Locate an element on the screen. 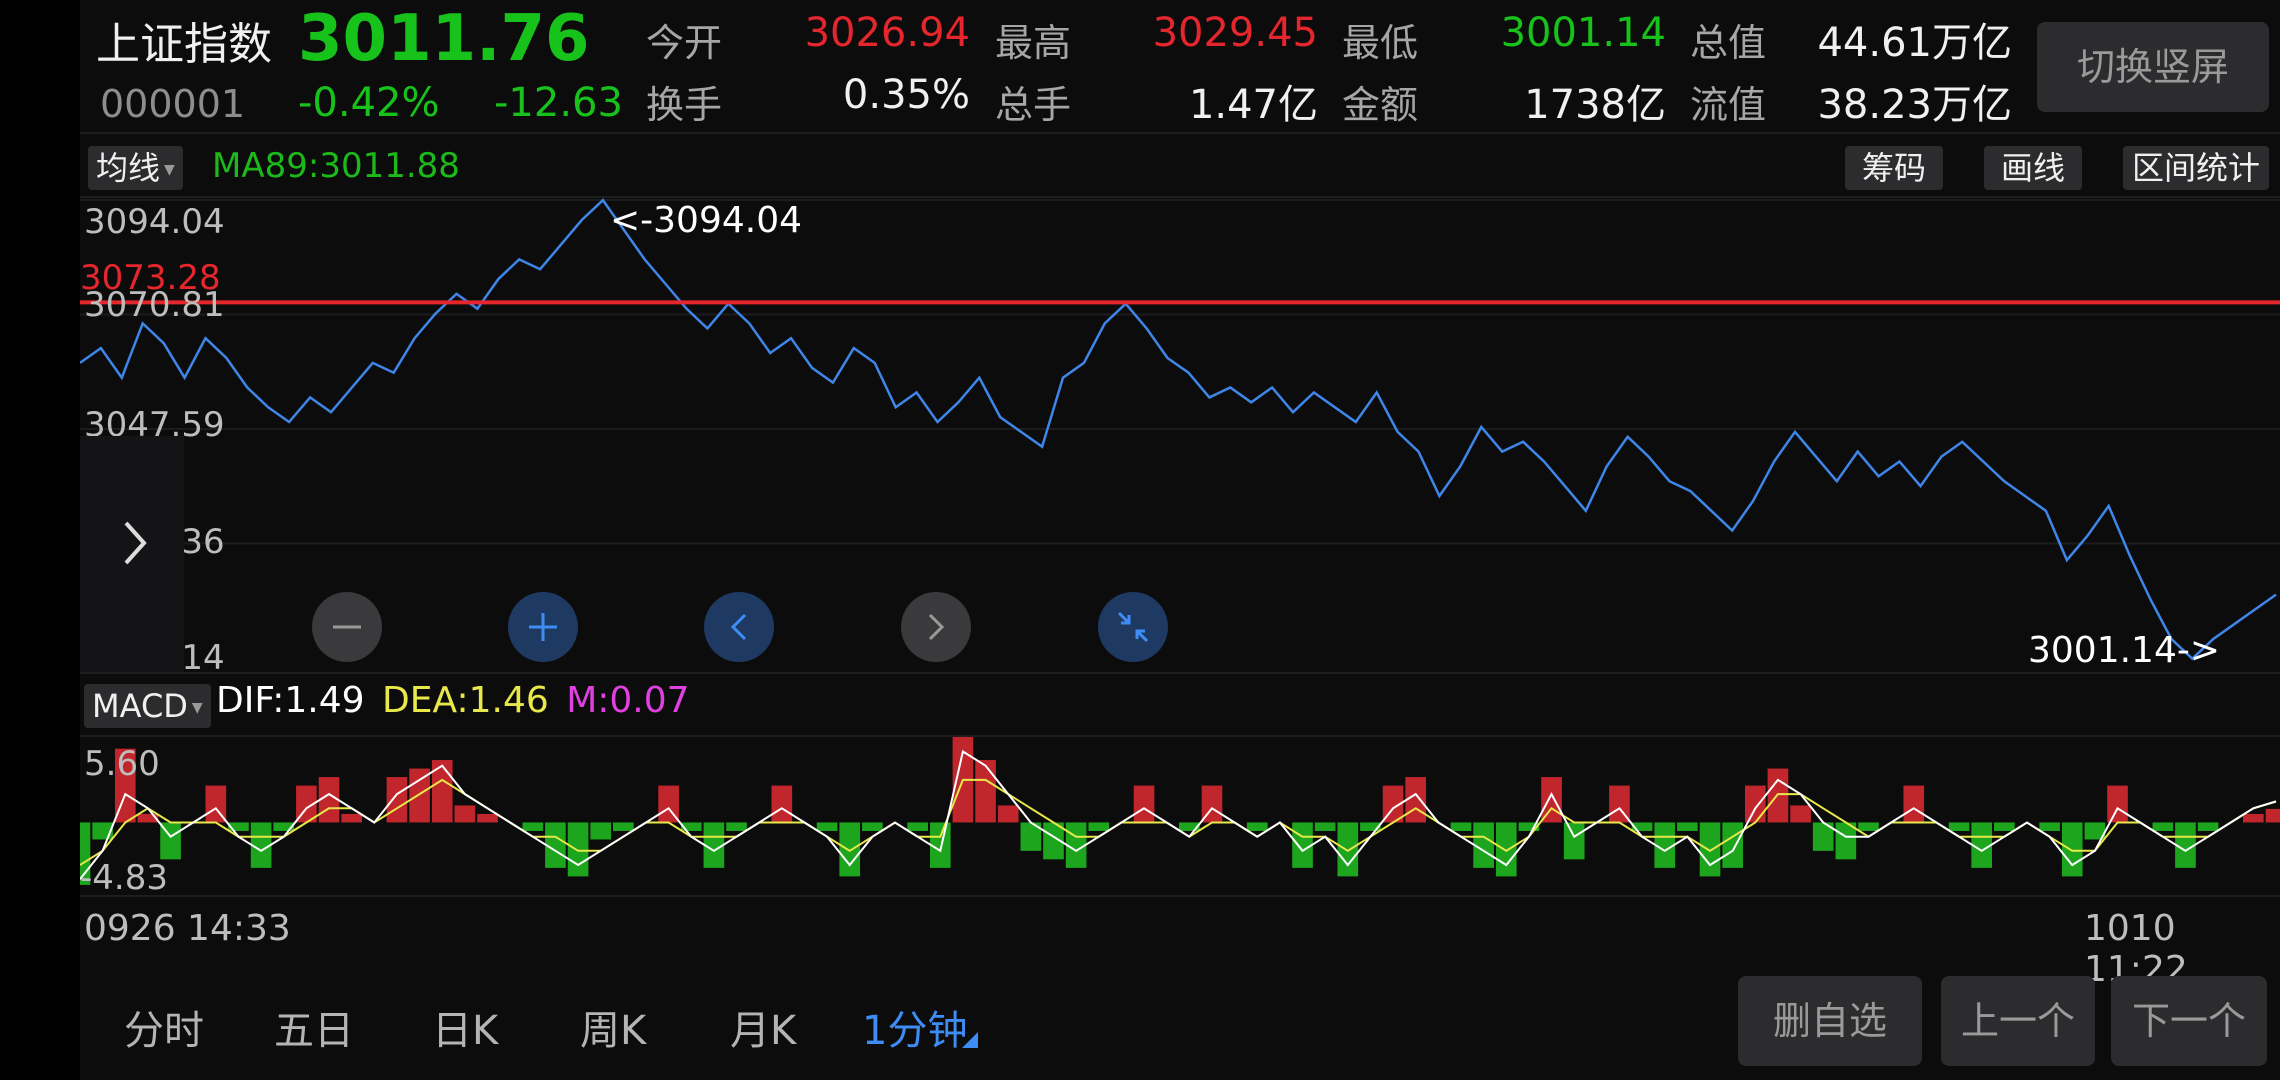  tab-one-minute-label: 1分钟 is located at coordinates (915, 1031).